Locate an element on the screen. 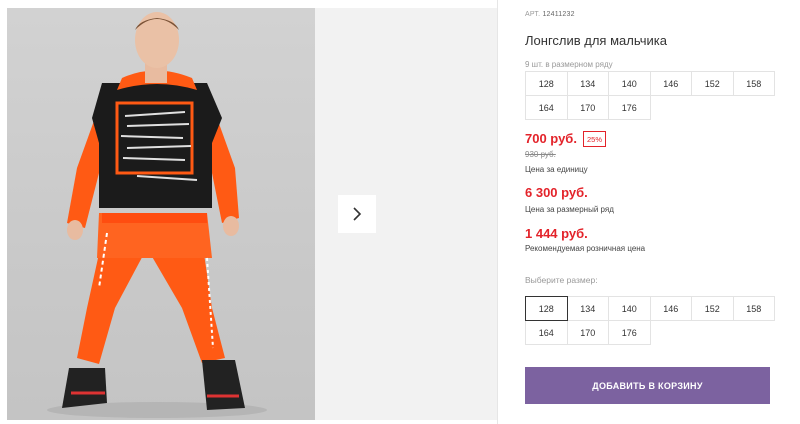 Image resolution: width=800 pixels, height=424 pixels. size-option-selected: 128 is located at coordinates (546, 308).